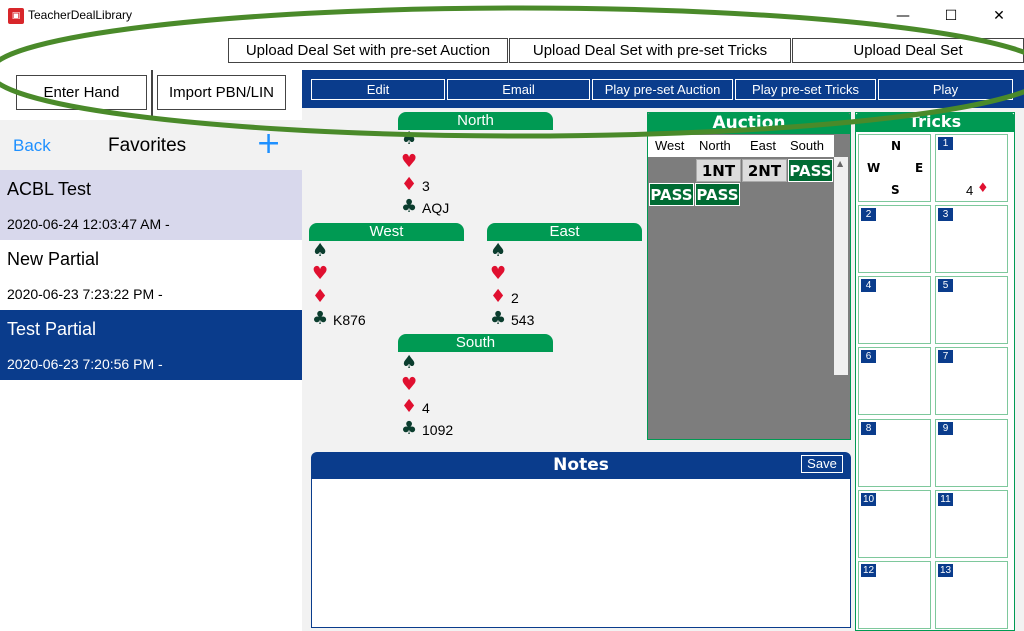  I want to click on auction-seat-row: West North East South, so click(741, 146).